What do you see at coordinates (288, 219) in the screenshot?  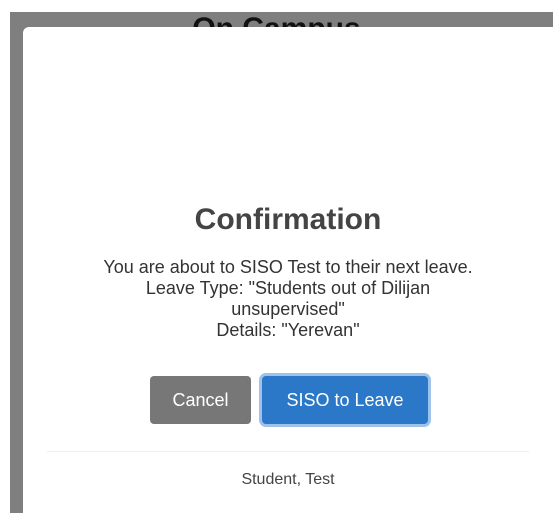 I see `dialog-title: Confirmation` at bounding box center [288, 219].